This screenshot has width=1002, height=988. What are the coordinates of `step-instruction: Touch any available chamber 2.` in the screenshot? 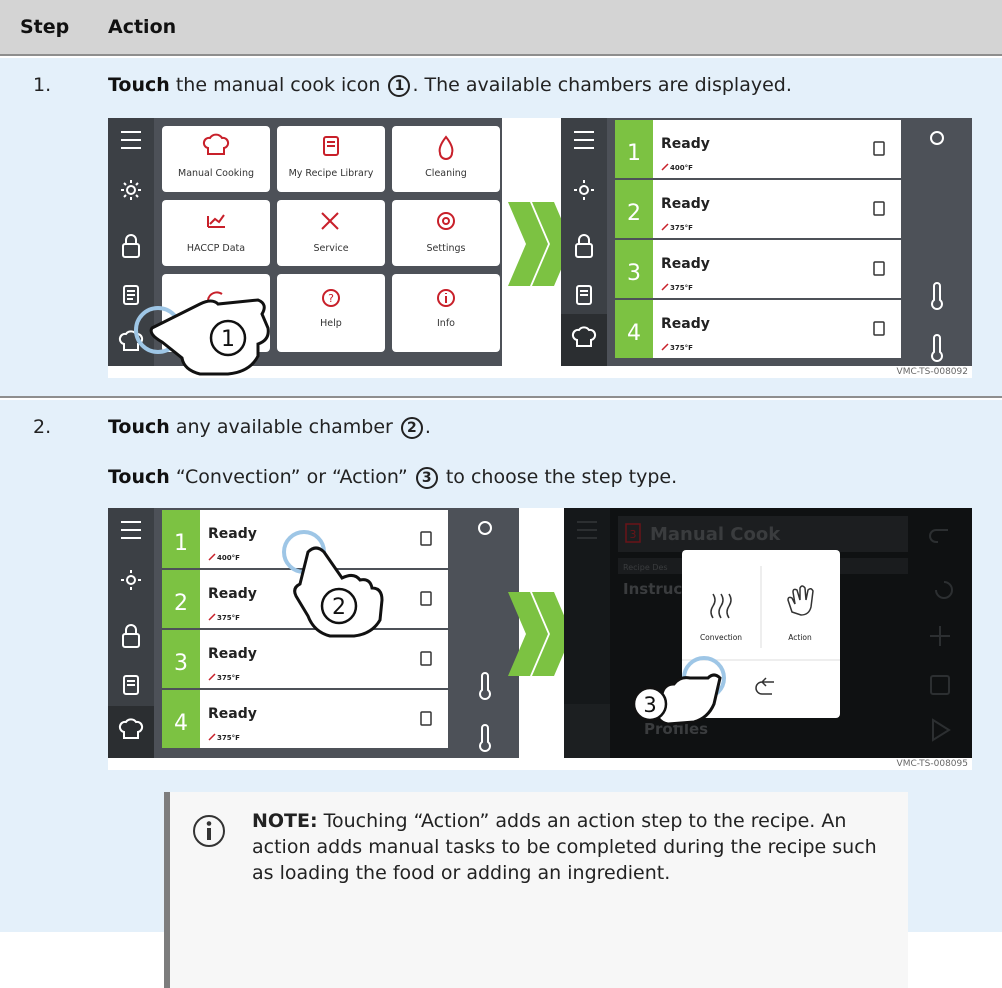 It's located at (269, 427).